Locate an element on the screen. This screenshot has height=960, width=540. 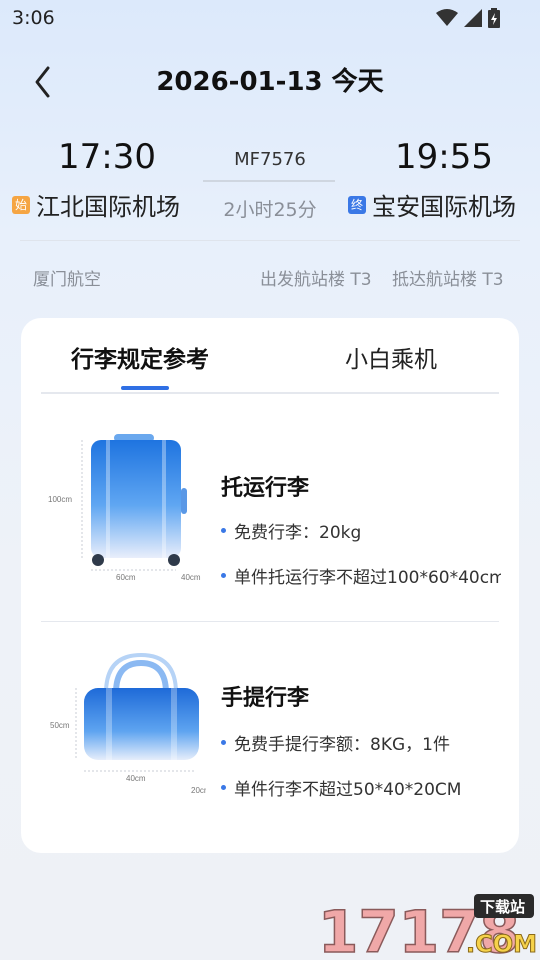
tab-baggage-rules: 行李规定参考 is located at coordinates (140, 357).